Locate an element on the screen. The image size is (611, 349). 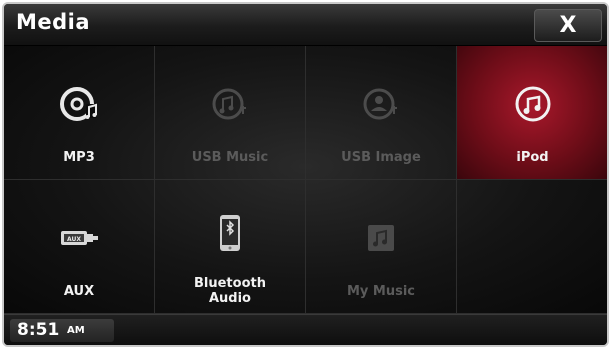
tile-bluetooth-audio: Bluetooth Audio is located at coordinates (230, 247).